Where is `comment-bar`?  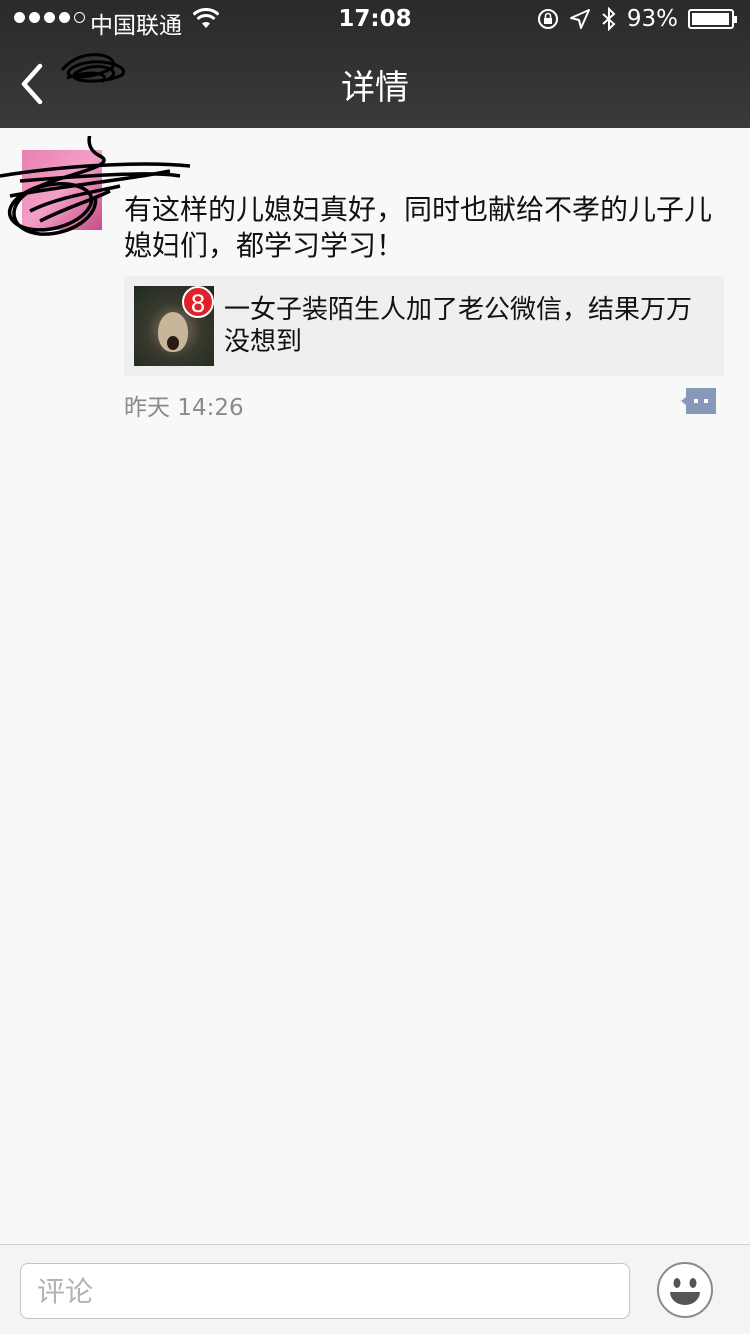
comment-bar is located at coordinates (375, 1289).